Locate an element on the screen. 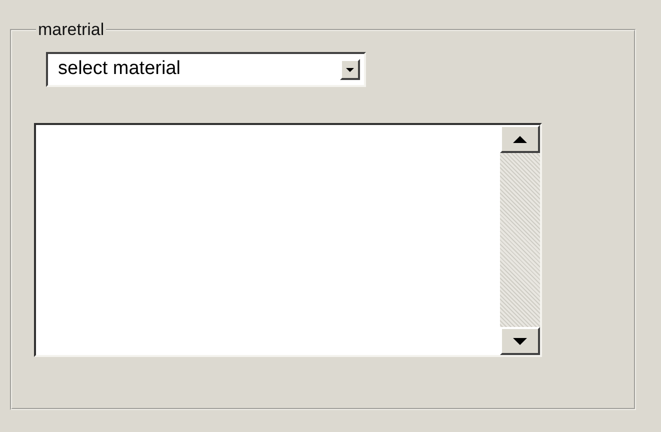  arrow-up-icon is located at coordinates (520, 139).